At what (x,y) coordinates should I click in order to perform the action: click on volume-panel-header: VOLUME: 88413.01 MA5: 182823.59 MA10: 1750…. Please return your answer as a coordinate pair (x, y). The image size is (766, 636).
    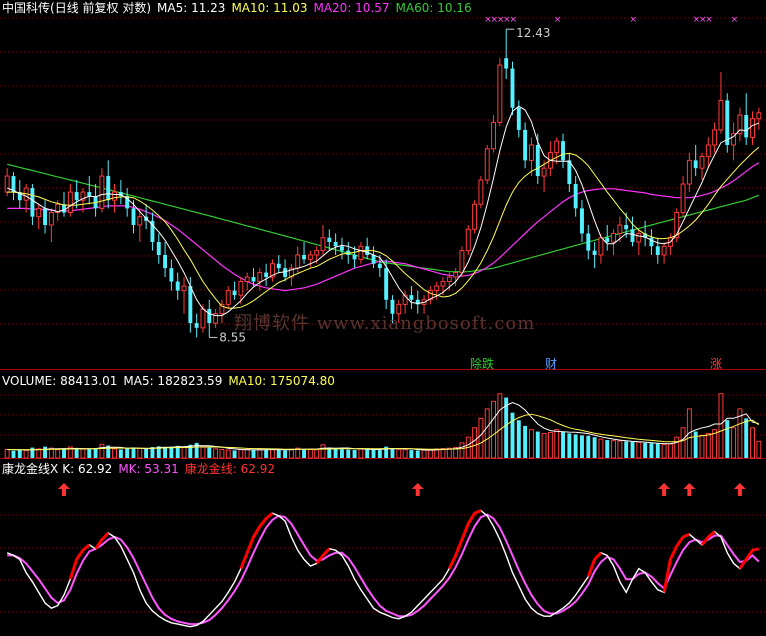
    Looking at the image, I should click on (171, 381).